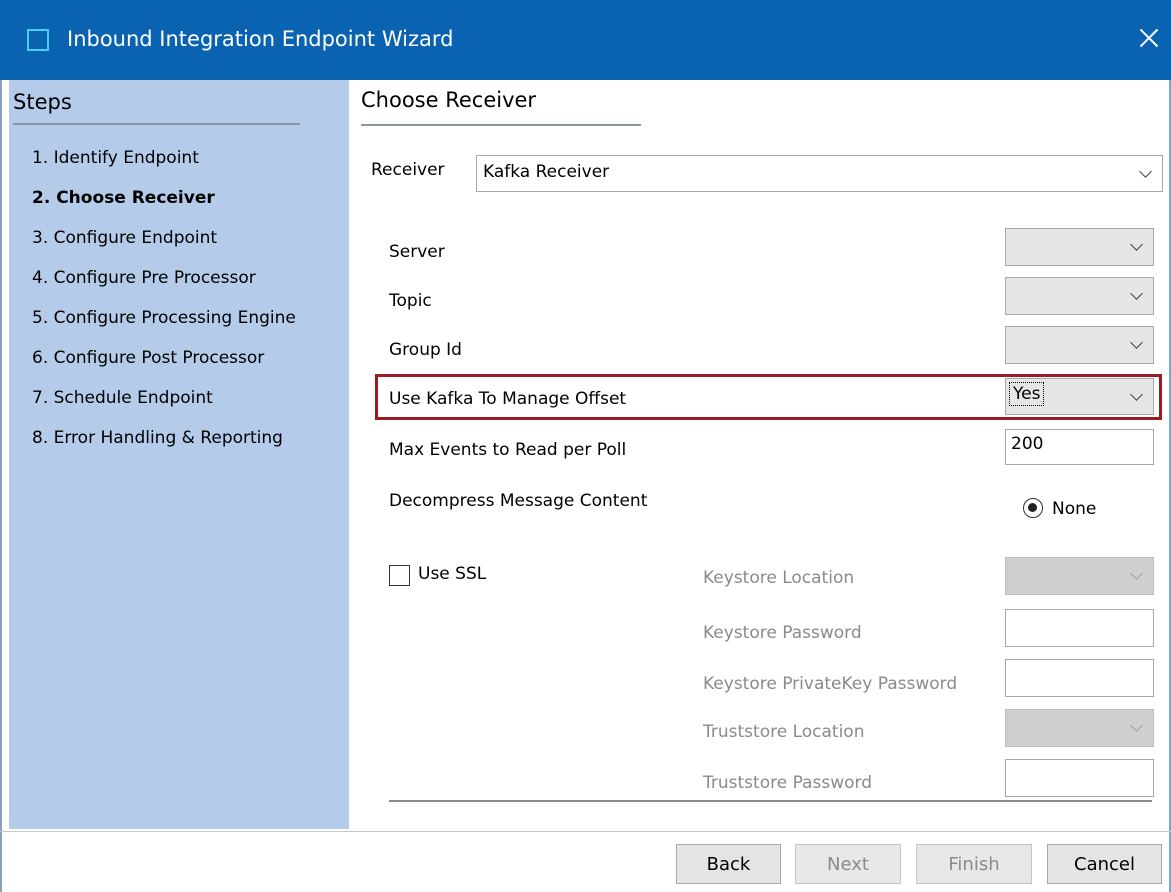 Image resolution: width=1171 pixels, height=892 pixels. What do you see at coordinates (125, 238) in the screenshot?
I see `step-configure-endpoint: 3. Configure Endpoint` at bounding box center [125, 238].